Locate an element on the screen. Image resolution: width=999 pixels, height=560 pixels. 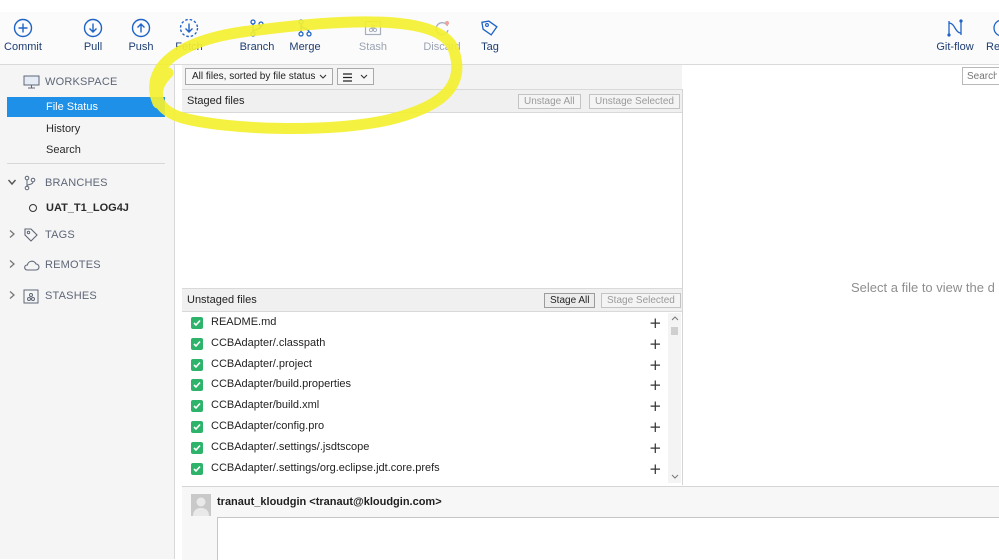
branch-button: Branch is located at coordinates (257, 35).